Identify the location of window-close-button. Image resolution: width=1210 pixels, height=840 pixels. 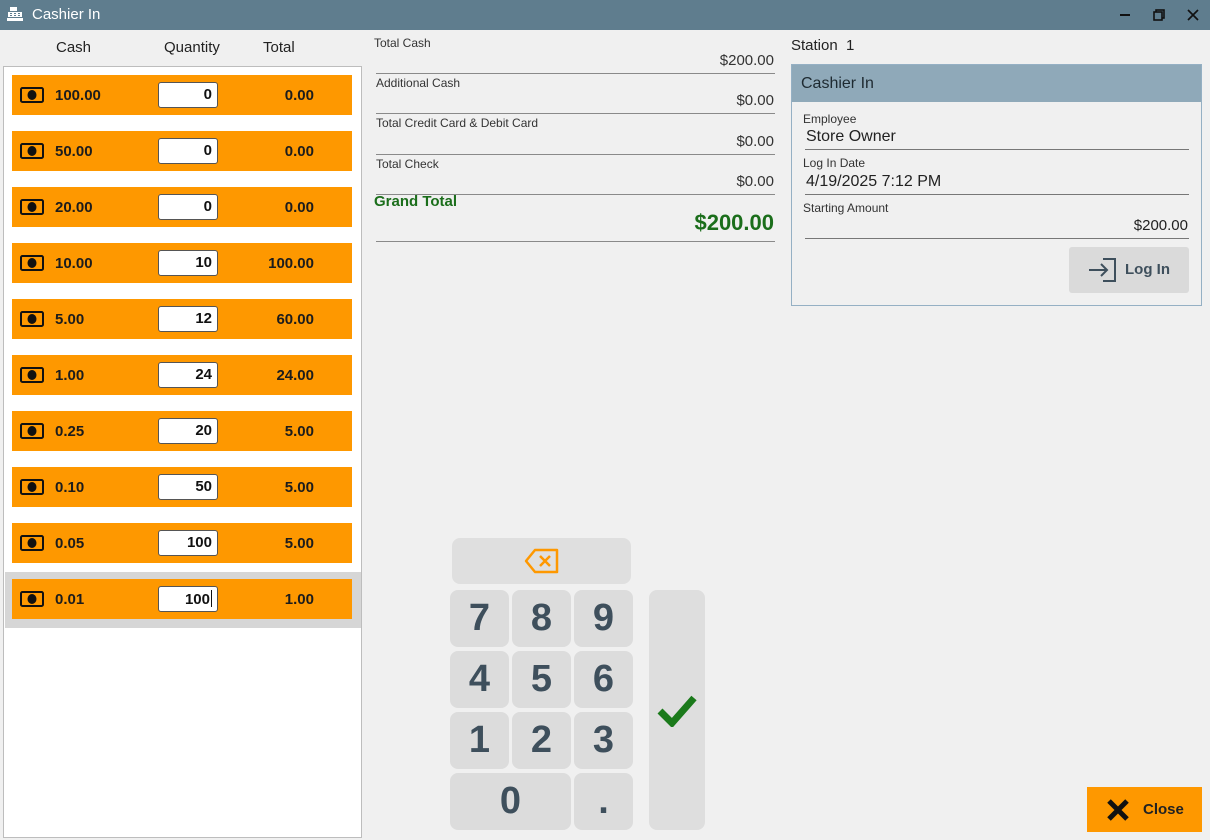
(1193, 15).